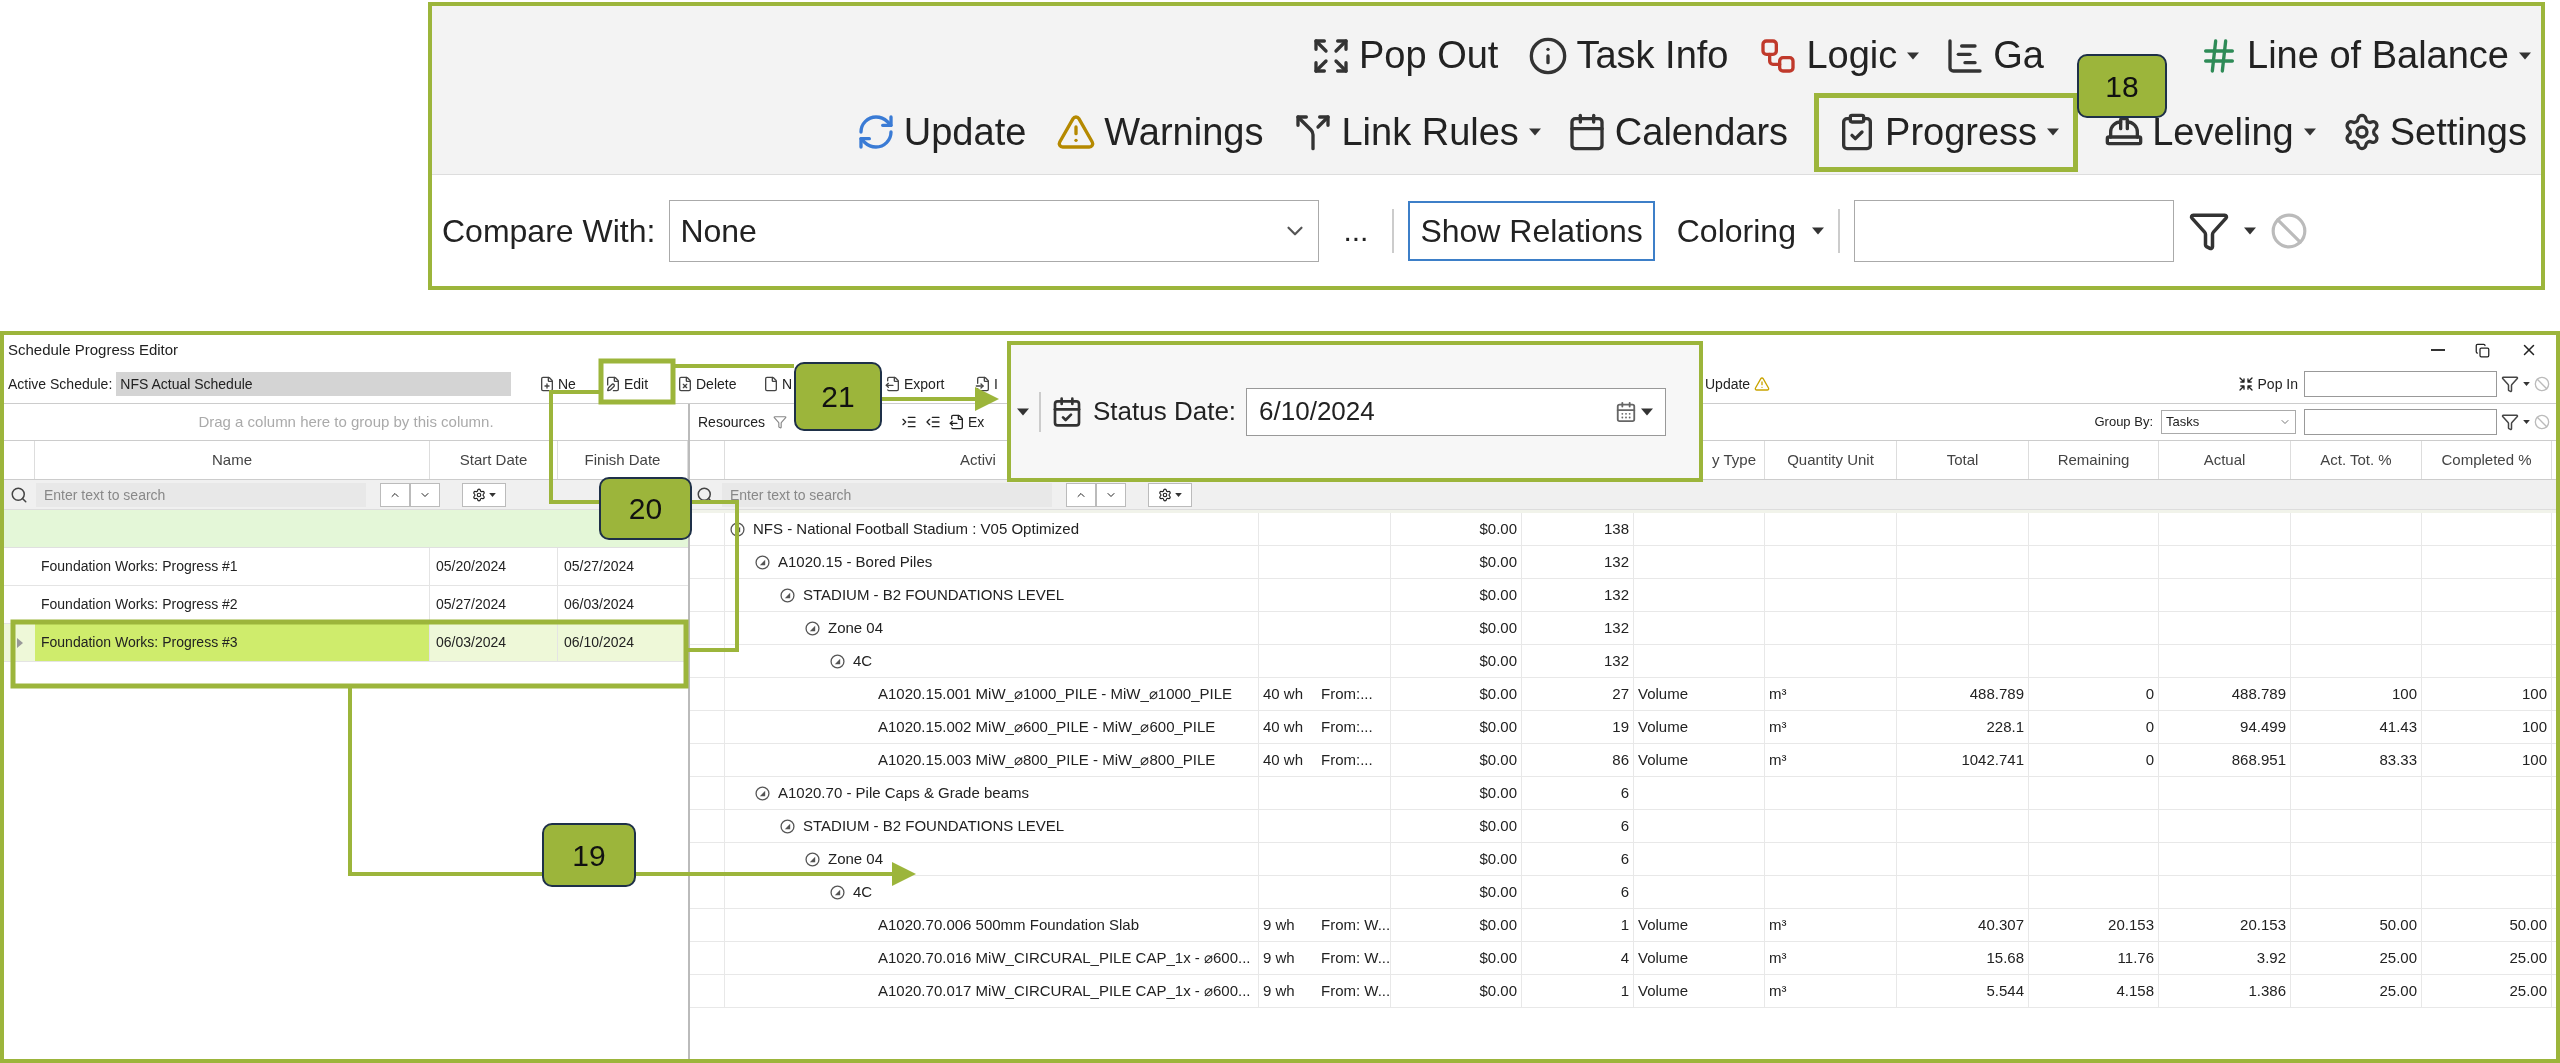 The image size is (2560, 1063). What do you see at coordinates (2094, 460) in the screenshot?
I see `column-header: Remaining` at bounding box center [2094, 460].